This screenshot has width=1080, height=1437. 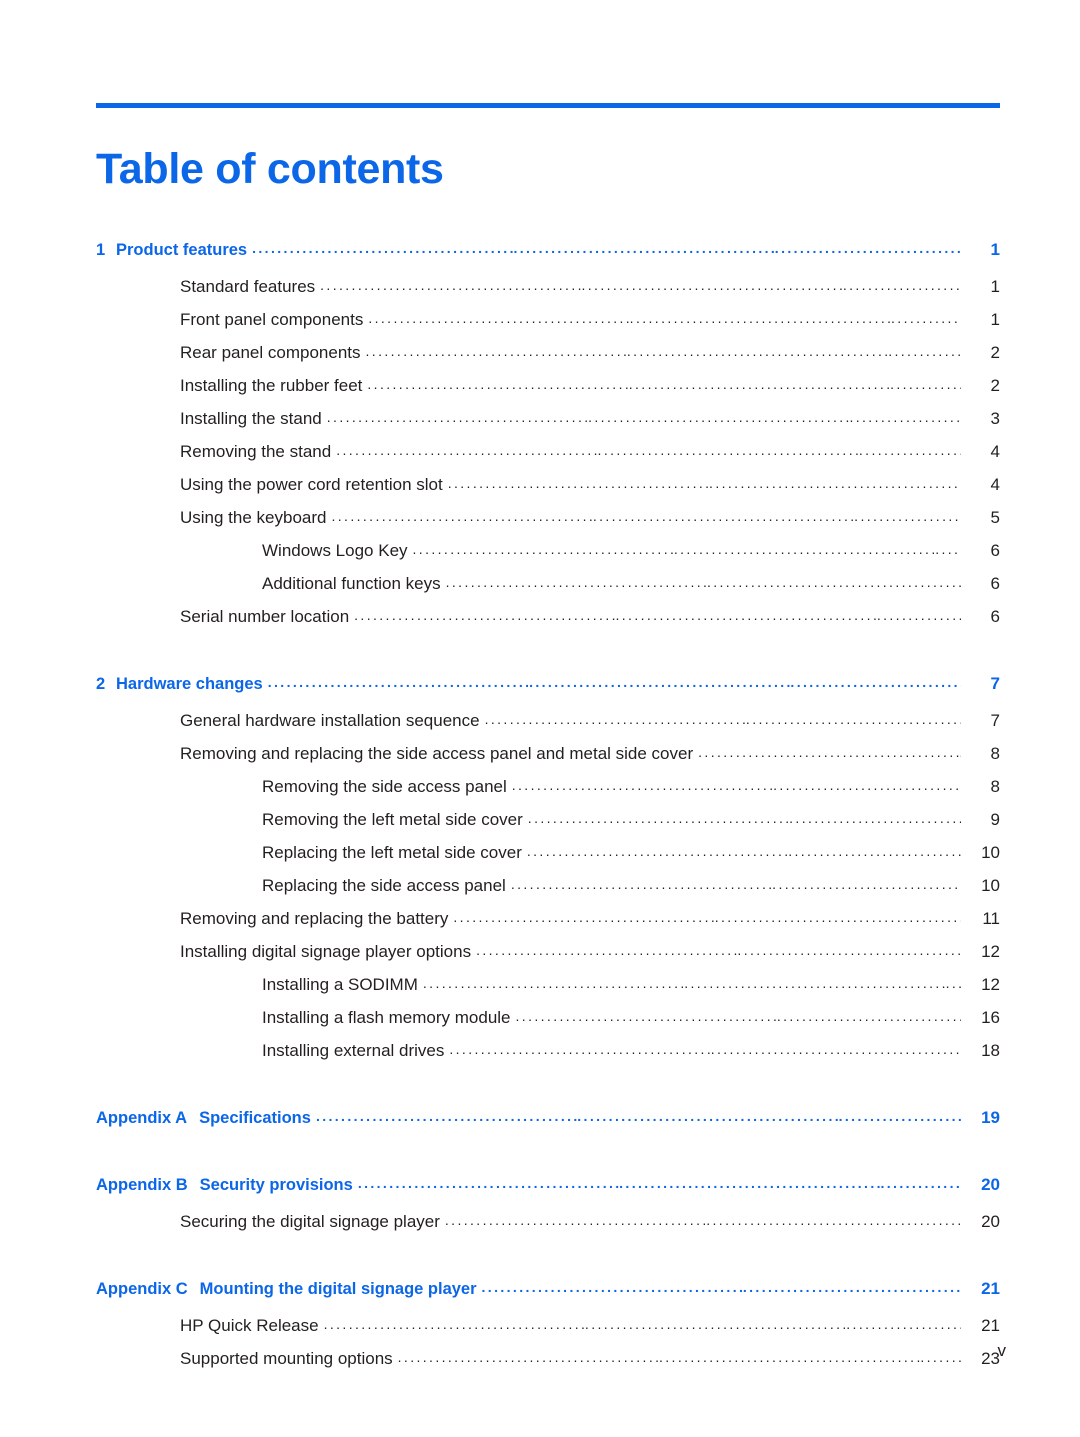 I want to click on toc-chapter-entry: Appendix B Security provisions 20, so click(x=548, y=1185).